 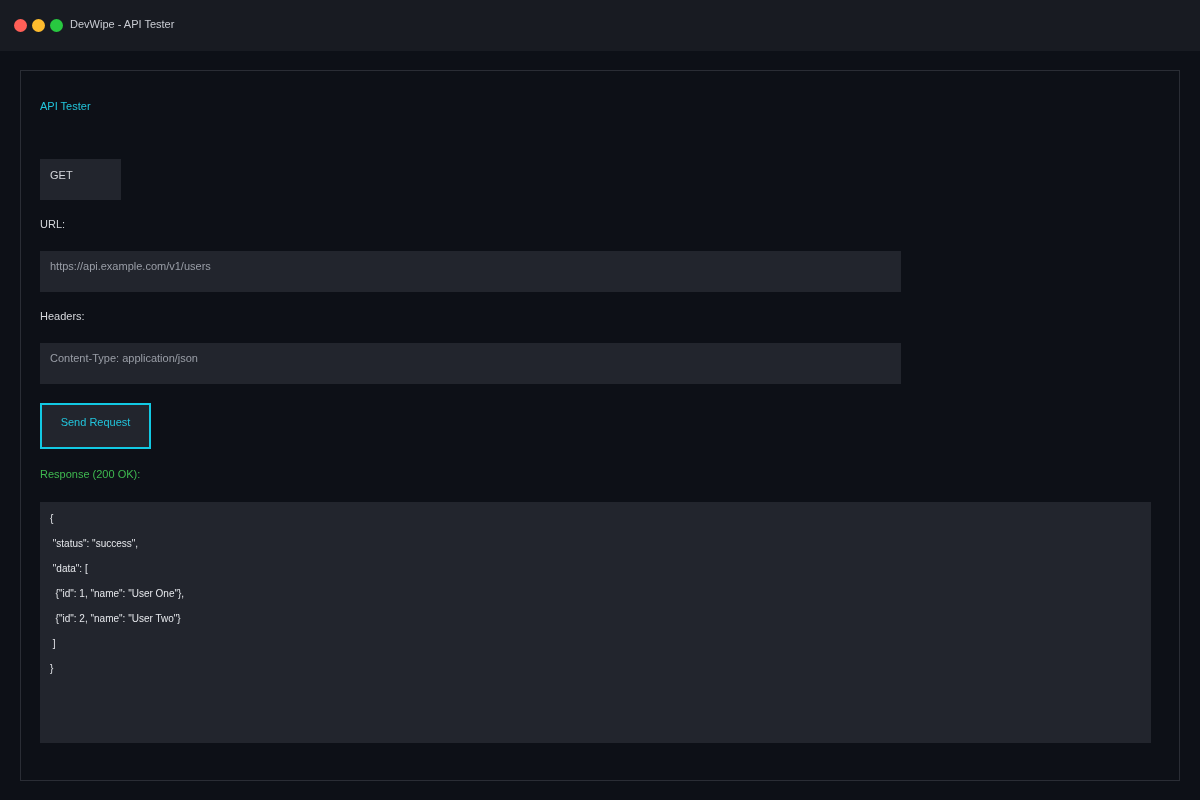 What do you see at coordinates (53, 224) in the screenshot?
I see `url-label: URL:` at bounding box center [53, 224].